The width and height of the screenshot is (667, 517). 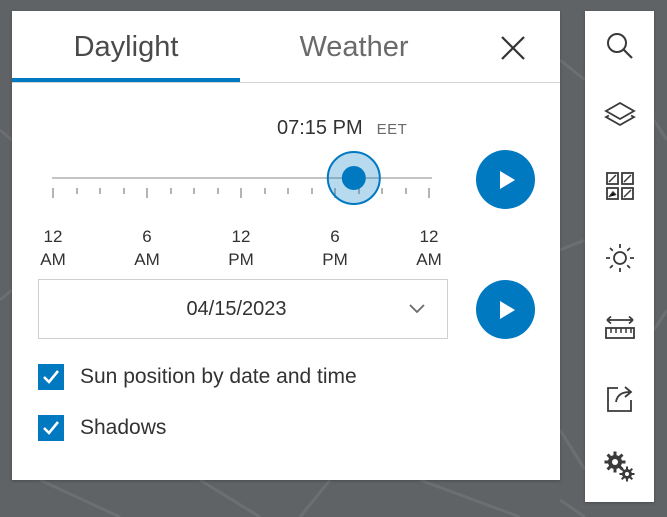 What do you see at coordinates (126, 80) in the screenshot?
I see `active-tab-indicator` at bounding box center [126, 80].